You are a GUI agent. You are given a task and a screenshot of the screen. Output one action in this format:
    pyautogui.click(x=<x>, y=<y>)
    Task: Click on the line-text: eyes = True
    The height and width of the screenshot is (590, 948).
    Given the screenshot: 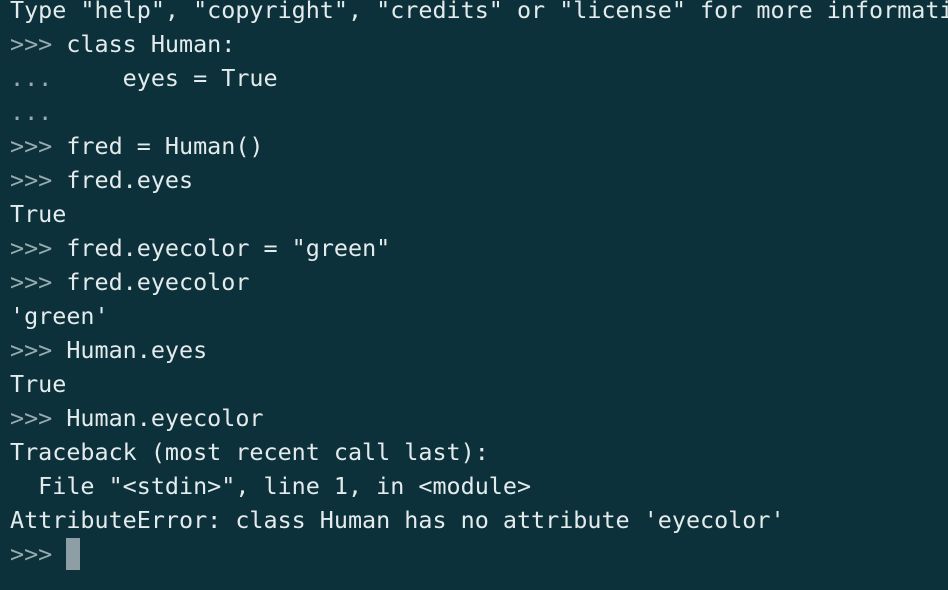 What is the action you would take?
    pyautogui.click(x=172, y=78)
    